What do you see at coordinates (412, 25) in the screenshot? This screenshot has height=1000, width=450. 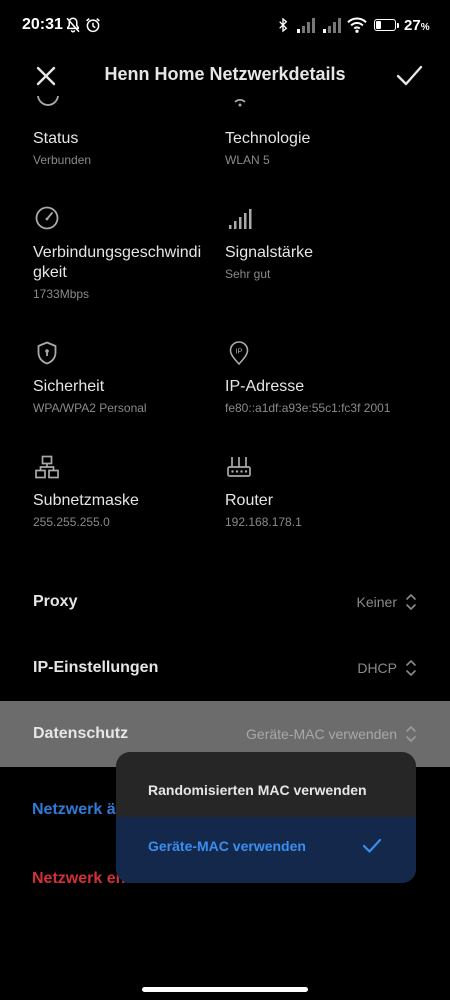 I see `battery-percent-value: 27` at bounding box center [412, 25].